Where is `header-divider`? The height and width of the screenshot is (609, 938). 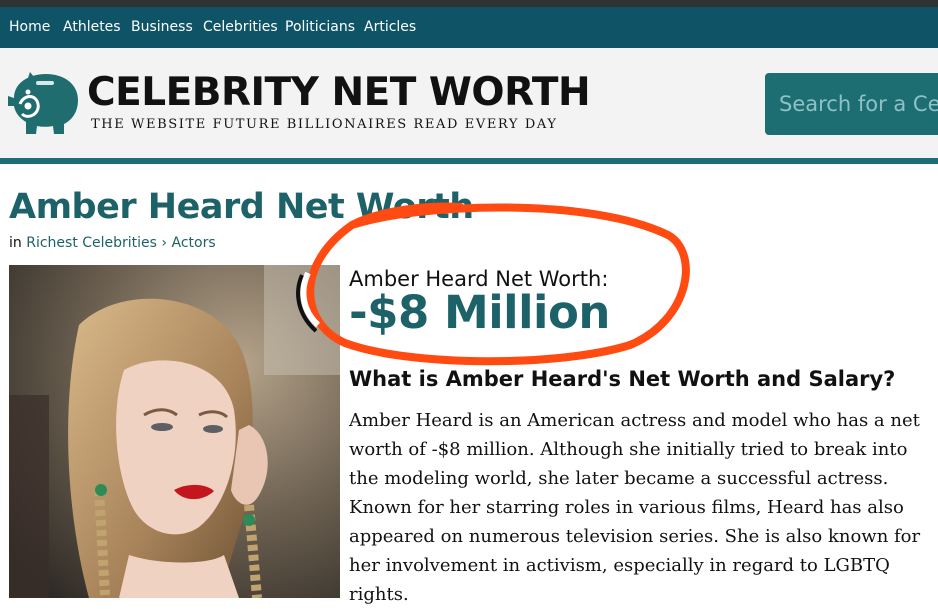 header-divider is located at coordinates (469, 161).